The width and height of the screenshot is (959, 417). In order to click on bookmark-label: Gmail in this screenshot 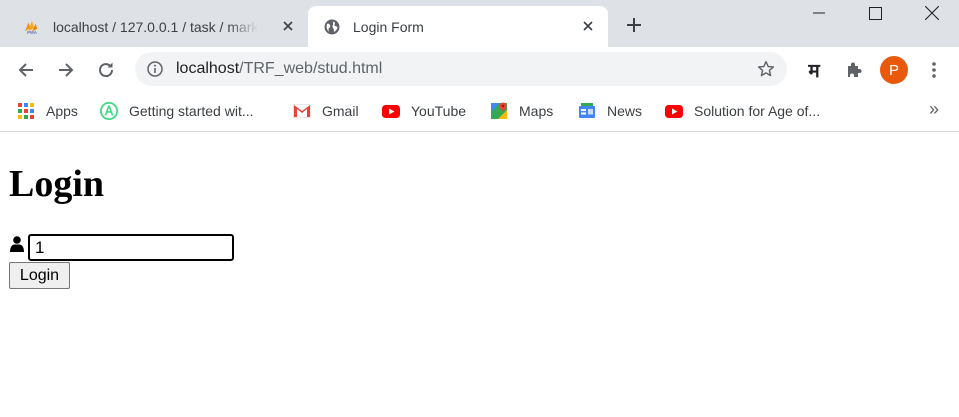, I will do `click(340, 111)`.